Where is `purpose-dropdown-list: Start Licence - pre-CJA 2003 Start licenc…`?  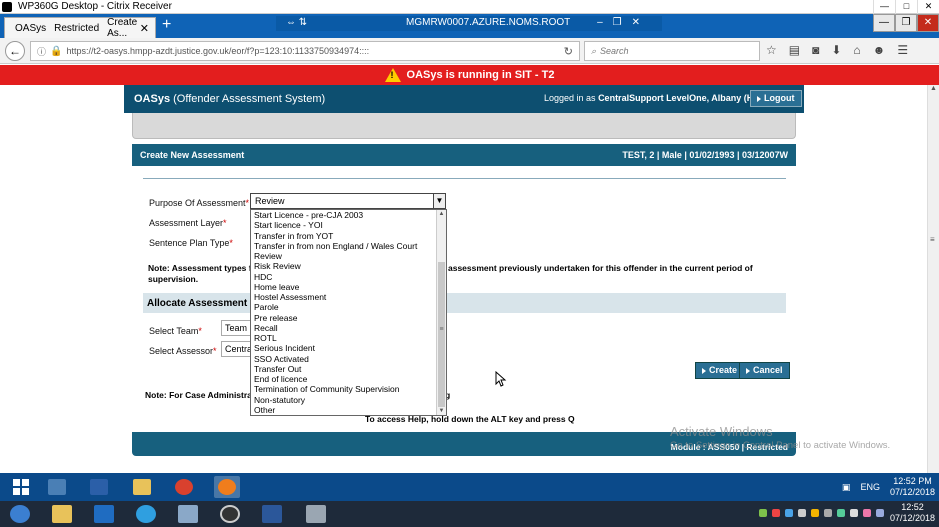 purpose-dropdown-list: Start Licence - pre-CJA 2003 Start licenc… is located at coordinates (348, 312).